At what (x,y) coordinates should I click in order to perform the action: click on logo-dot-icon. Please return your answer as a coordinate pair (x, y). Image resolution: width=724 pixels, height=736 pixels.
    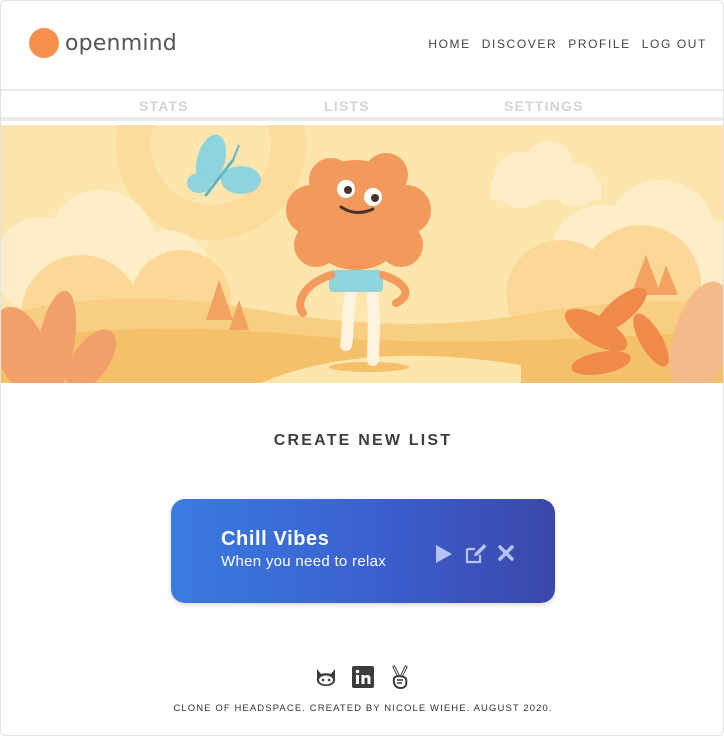
    Looking at the image, I should click on (44, 43).